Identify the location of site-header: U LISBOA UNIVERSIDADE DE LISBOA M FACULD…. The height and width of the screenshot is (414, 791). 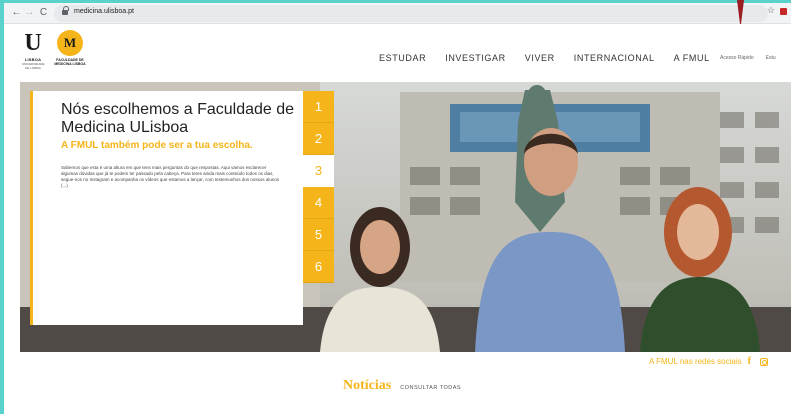
(397, 52).